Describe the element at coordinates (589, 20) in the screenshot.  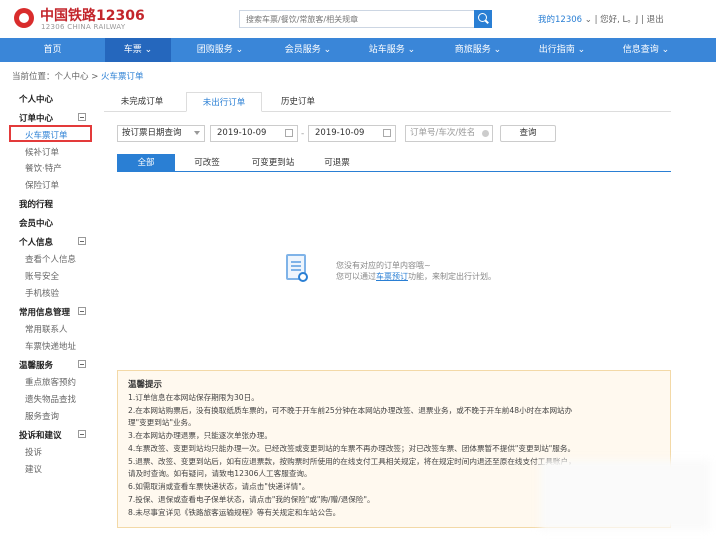
I see `chevron-down-icon: ⌄` at that location.